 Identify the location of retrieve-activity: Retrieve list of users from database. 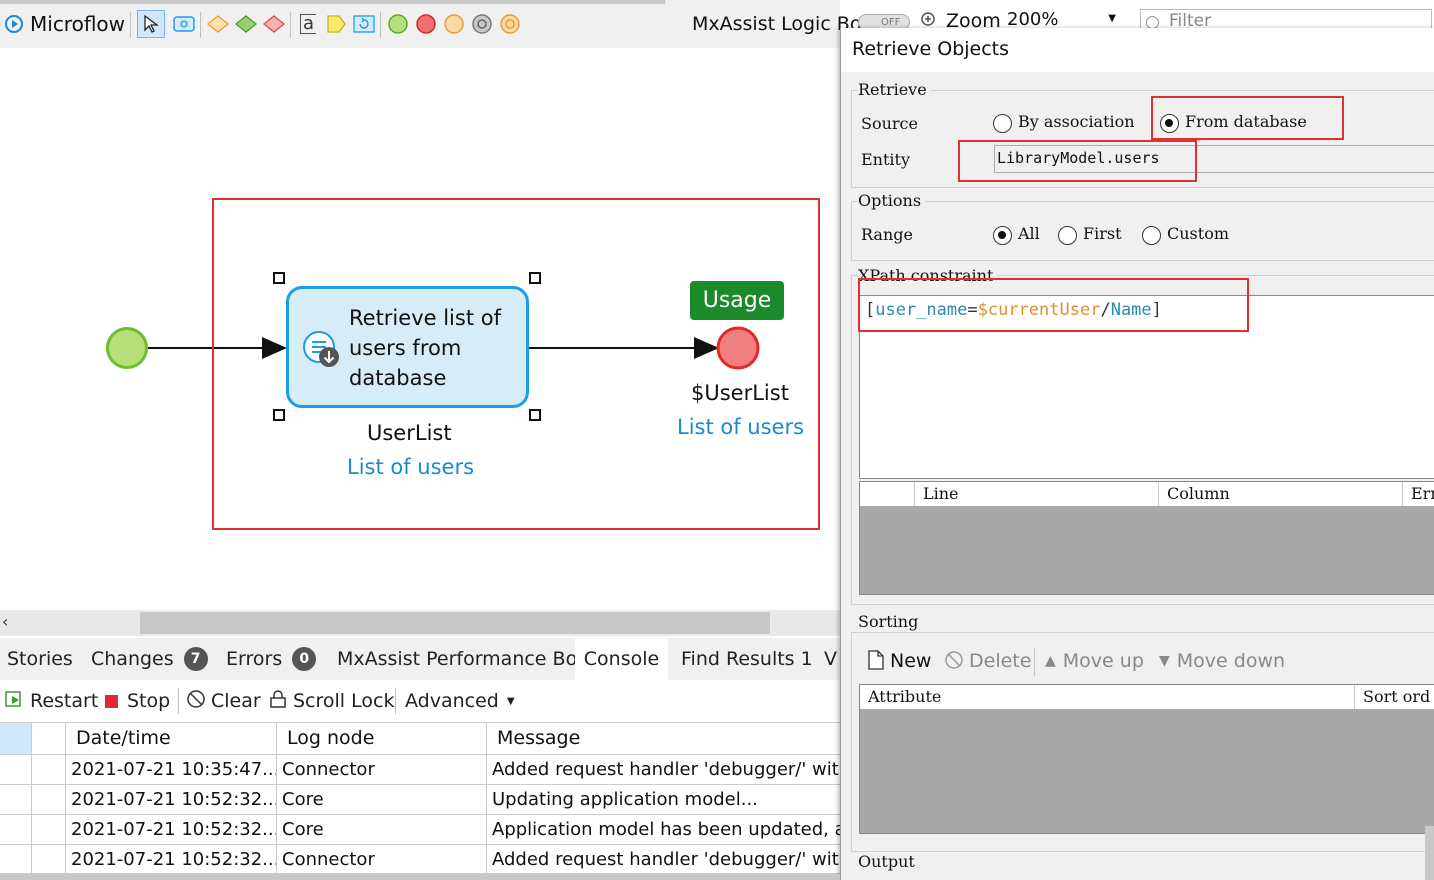
(407, 347).